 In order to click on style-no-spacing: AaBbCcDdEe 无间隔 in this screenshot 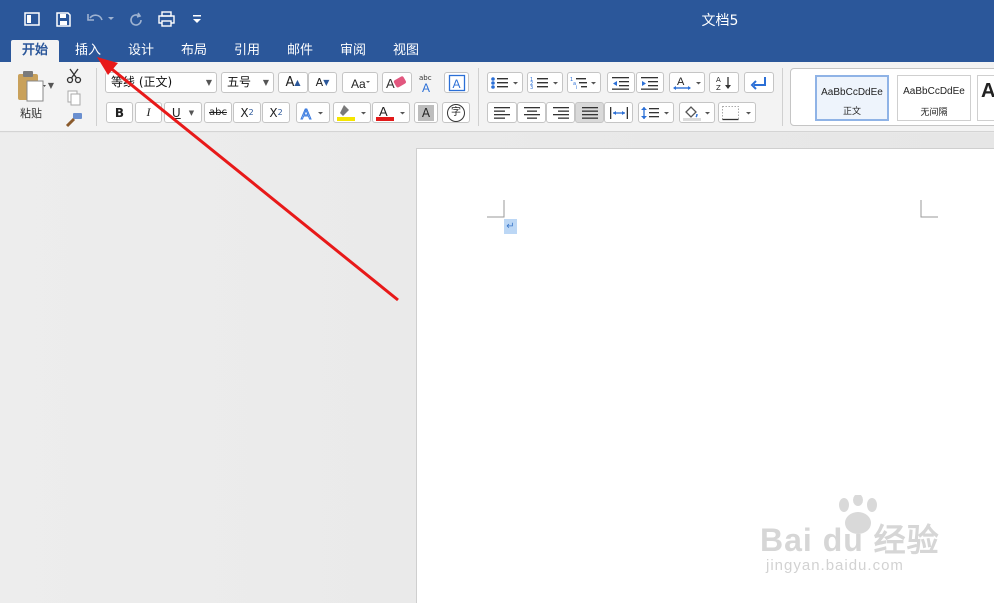, I will do `click(934, 98)`.